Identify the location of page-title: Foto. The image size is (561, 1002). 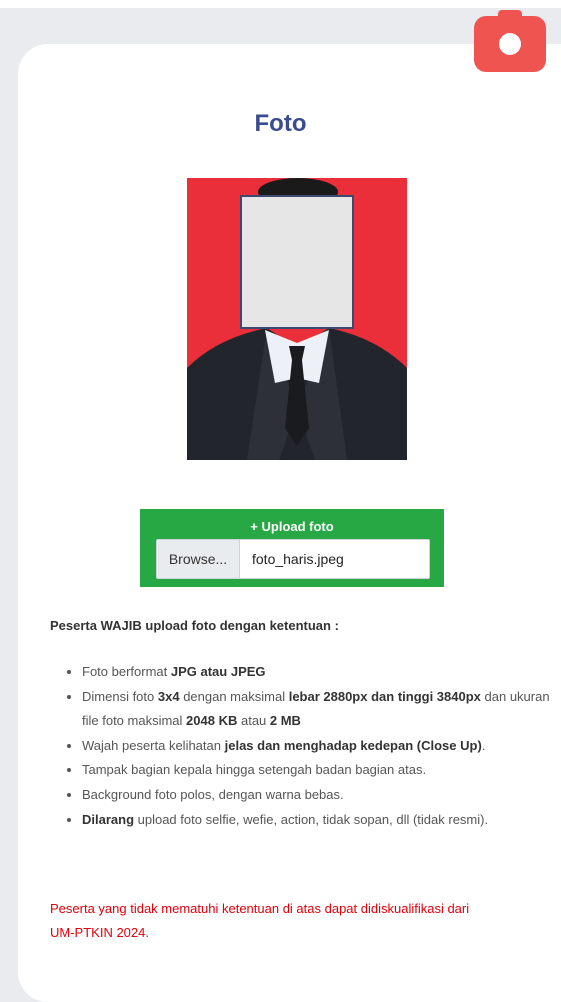
(280, 123).